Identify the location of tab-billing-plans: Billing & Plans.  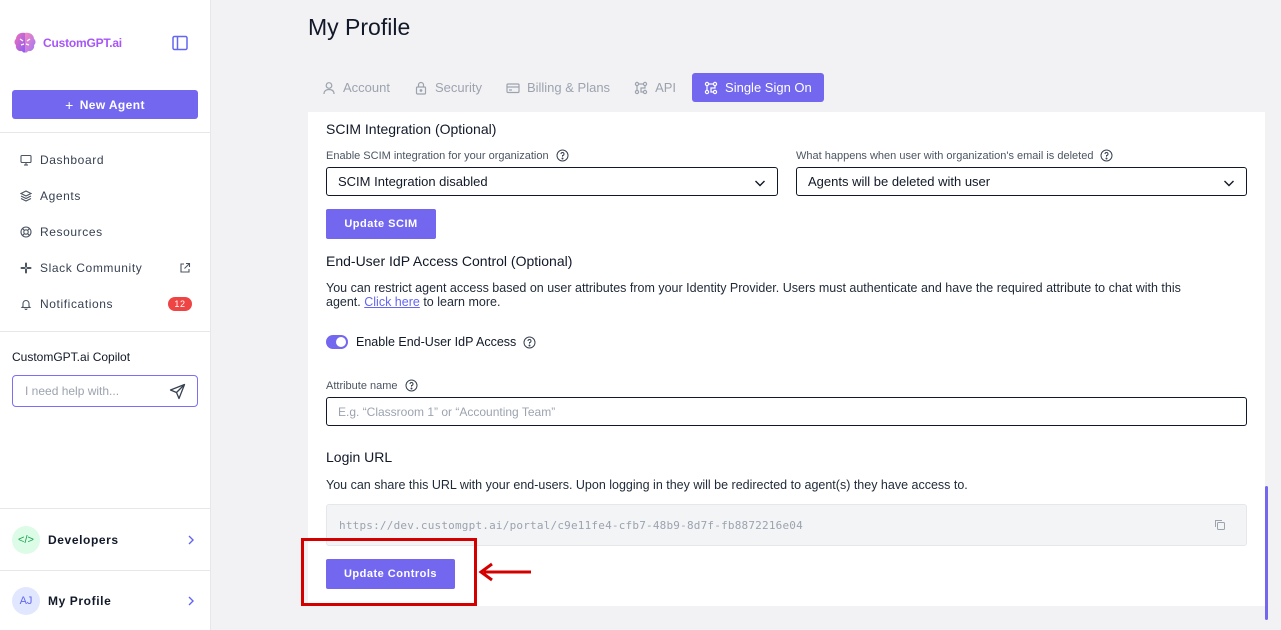
(558, 87).